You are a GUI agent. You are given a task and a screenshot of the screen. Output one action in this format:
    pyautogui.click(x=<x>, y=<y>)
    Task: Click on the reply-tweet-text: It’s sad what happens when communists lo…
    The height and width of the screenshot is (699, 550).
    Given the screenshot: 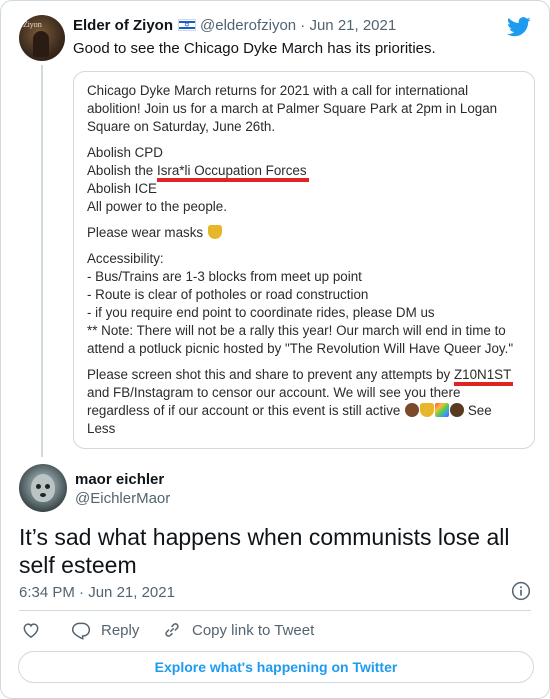 What is the action you would take?
    pyautogui.click(x=264, y=551)
    